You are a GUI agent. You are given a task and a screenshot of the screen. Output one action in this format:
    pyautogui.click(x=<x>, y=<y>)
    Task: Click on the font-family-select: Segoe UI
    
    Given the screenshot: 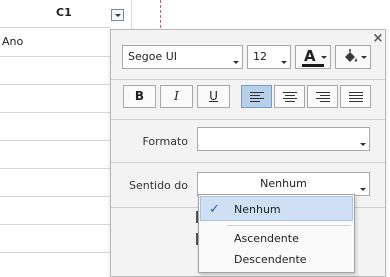 What is the action you would take?
    pyautogui.click(x=182, y=57)
    